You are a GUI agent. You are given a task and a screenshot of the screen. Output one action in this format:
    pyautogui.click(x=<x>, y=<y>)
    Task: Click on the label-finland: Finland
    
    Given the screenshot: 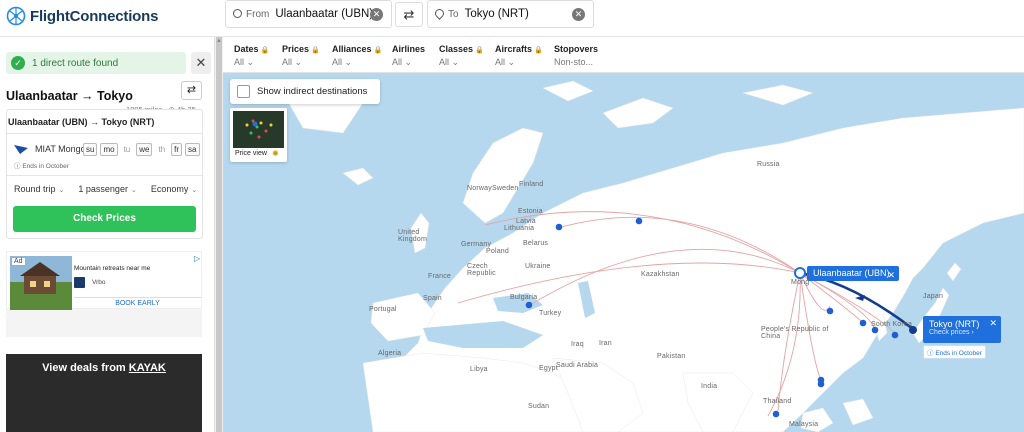 What is the action you would take?
    pyautogui.click(x=531, y=184)
    